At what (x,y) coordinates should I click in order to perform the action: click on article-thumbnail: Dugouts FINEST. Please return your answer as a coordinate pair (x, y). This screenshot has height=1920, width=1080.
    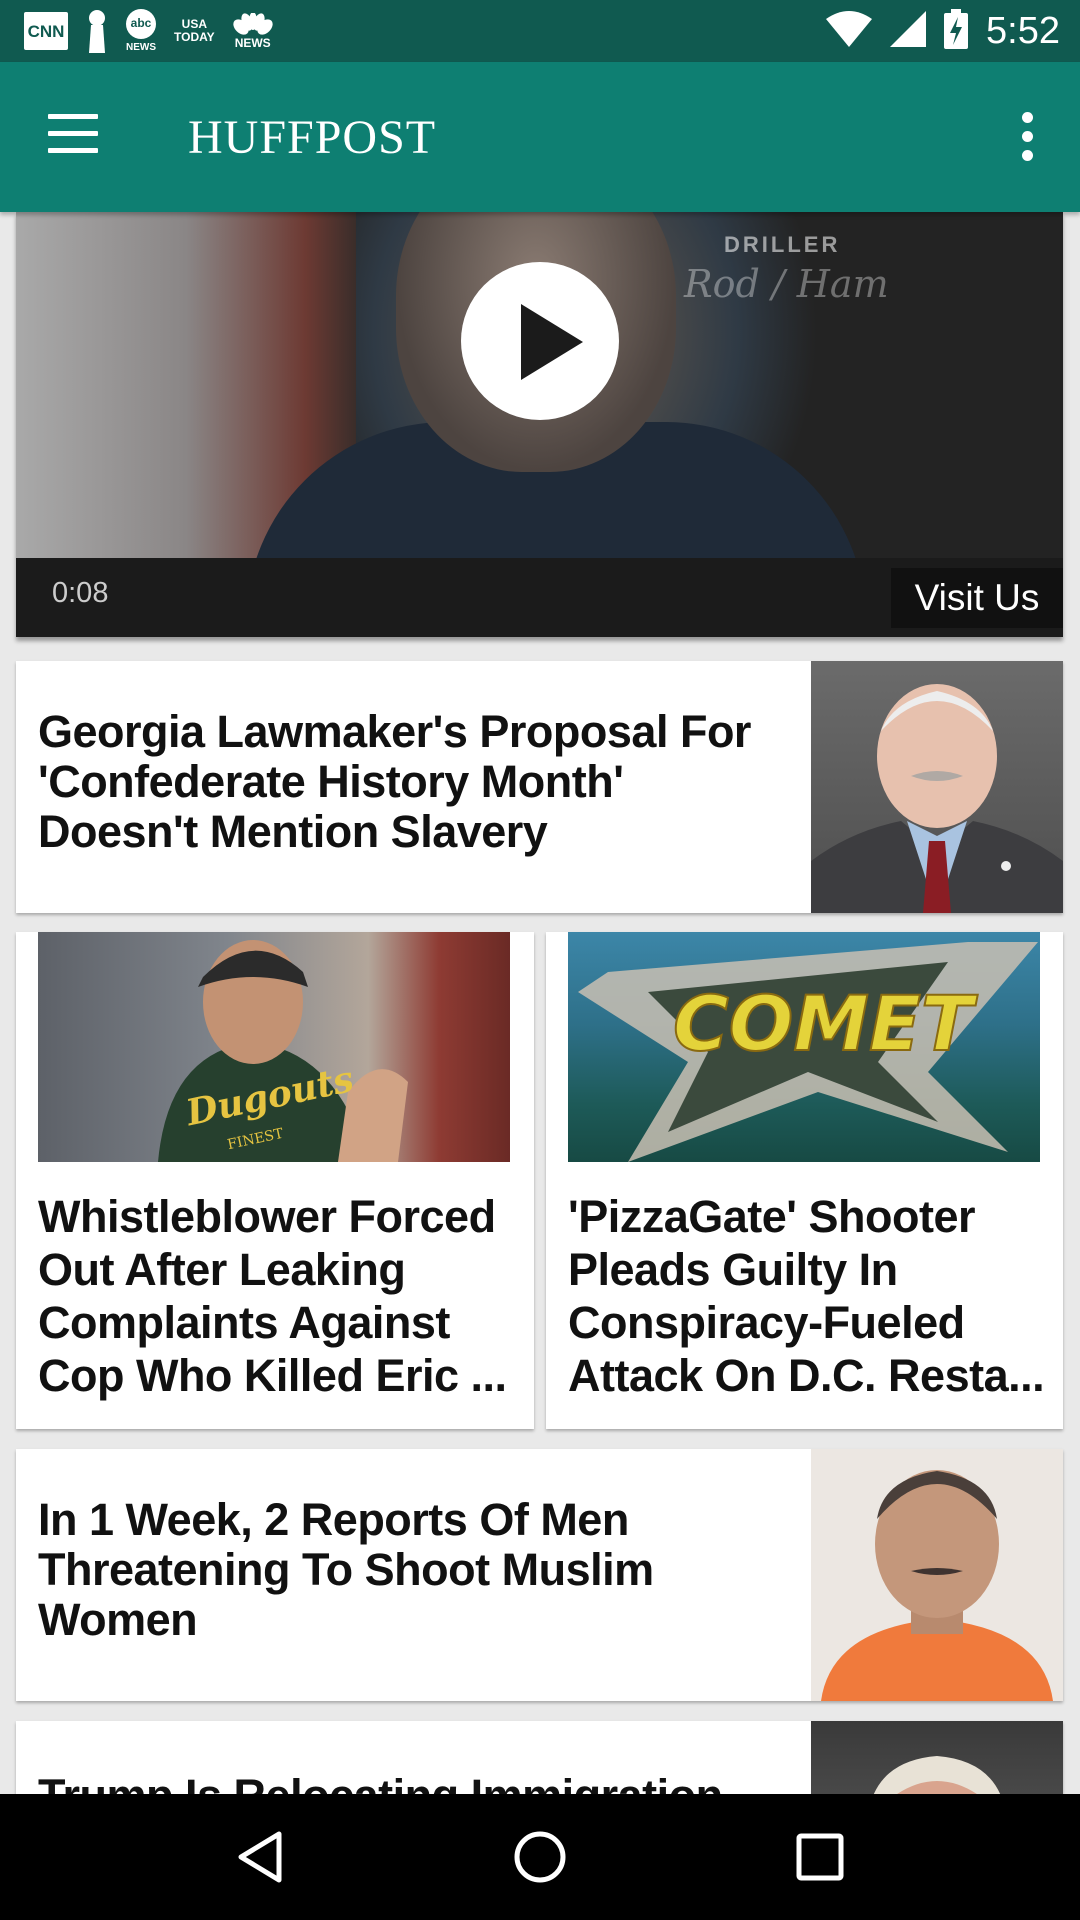
    Looking at the image, I should click on (274, 1047).